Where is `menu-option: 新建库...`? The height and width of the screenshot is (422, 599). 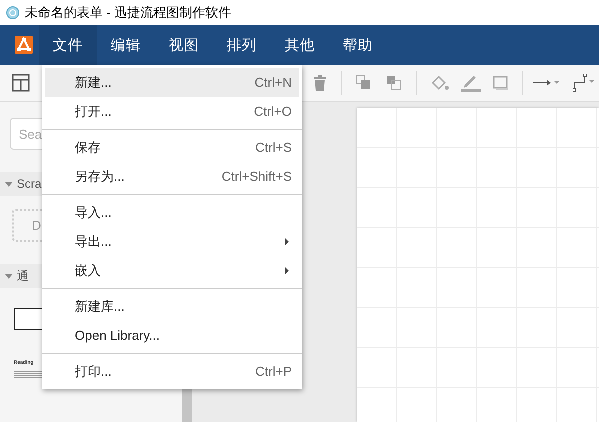
menu-option: 新建库... is located at coordinates (172, 306).